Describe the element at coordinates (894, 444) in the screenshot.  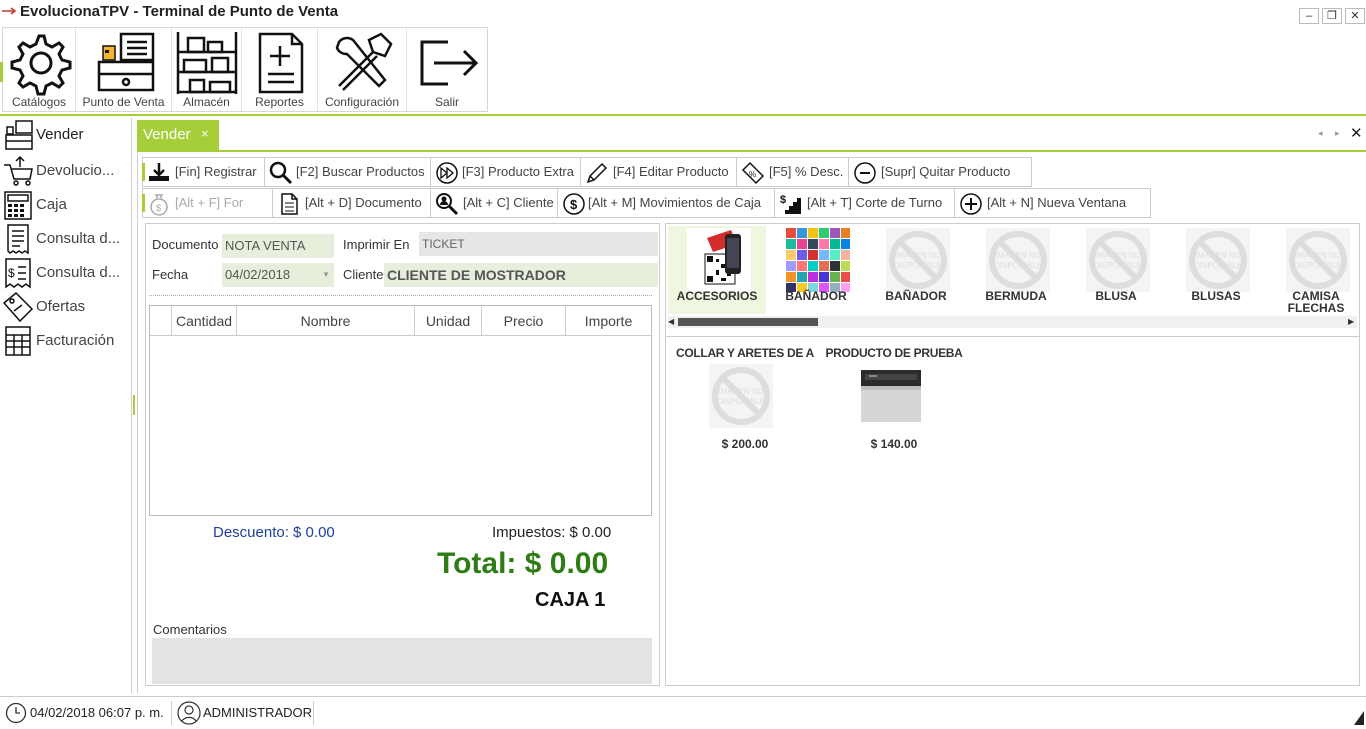
I see `product-price: $ 140.00` at that location.